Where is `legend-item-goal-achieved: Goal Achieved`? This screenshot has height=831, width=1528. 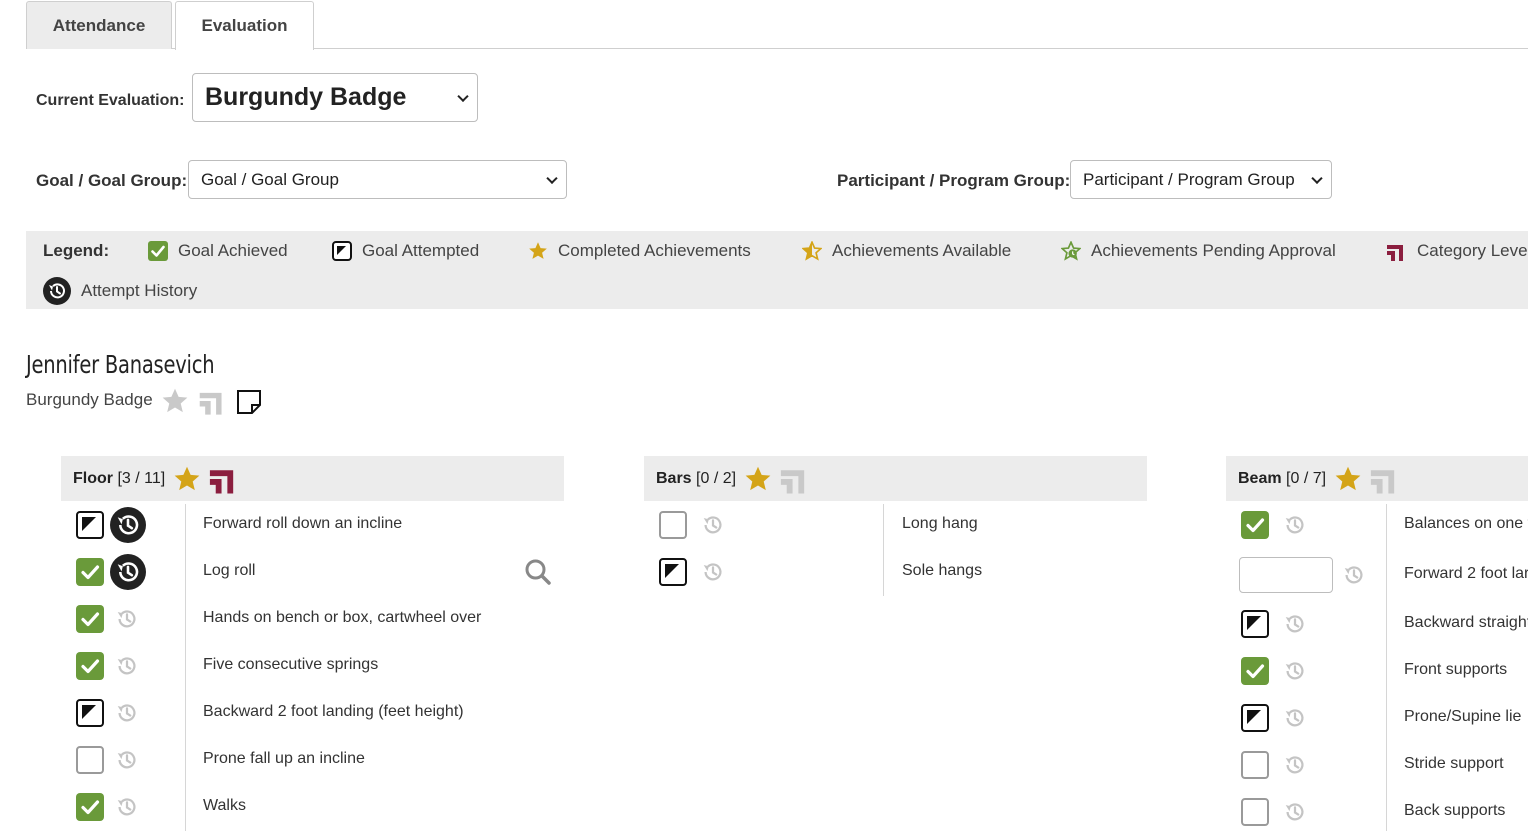 legend-item-goal-achieved: Goal Achieved is located at coordinates (218, 251).